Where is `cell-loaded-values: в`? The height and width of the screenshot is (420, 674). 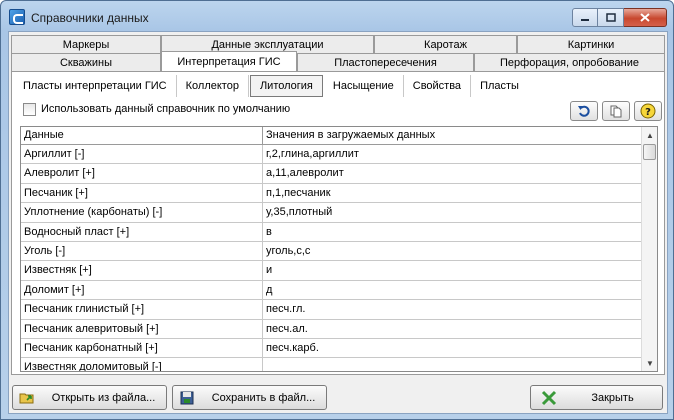
cell-loaded-values: в is located at coordinates (452, 231).